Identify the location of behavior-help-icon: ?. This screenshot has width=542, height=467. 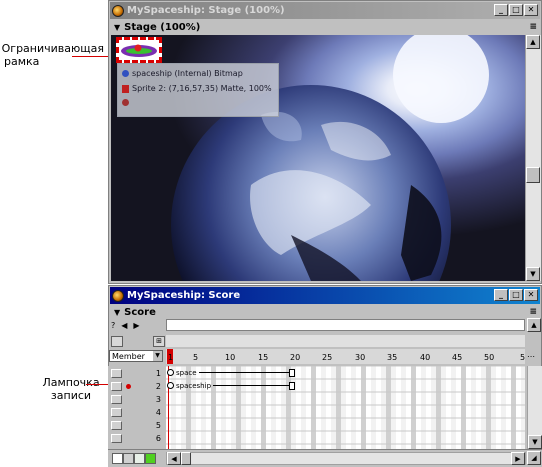
(113, 325).